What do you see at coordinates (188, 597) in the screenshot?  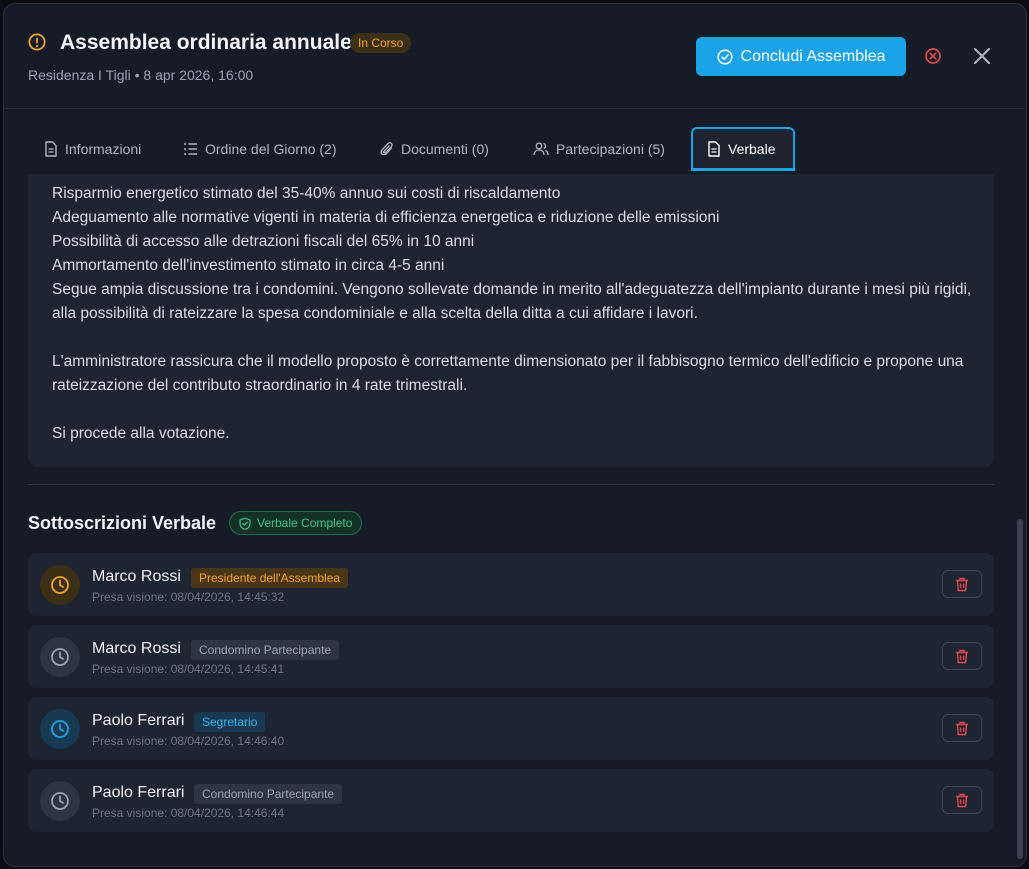 I see `seen-timestamp: Presa visione: 08/04/2026, 14:45:32` at bounding box center [188, 597].